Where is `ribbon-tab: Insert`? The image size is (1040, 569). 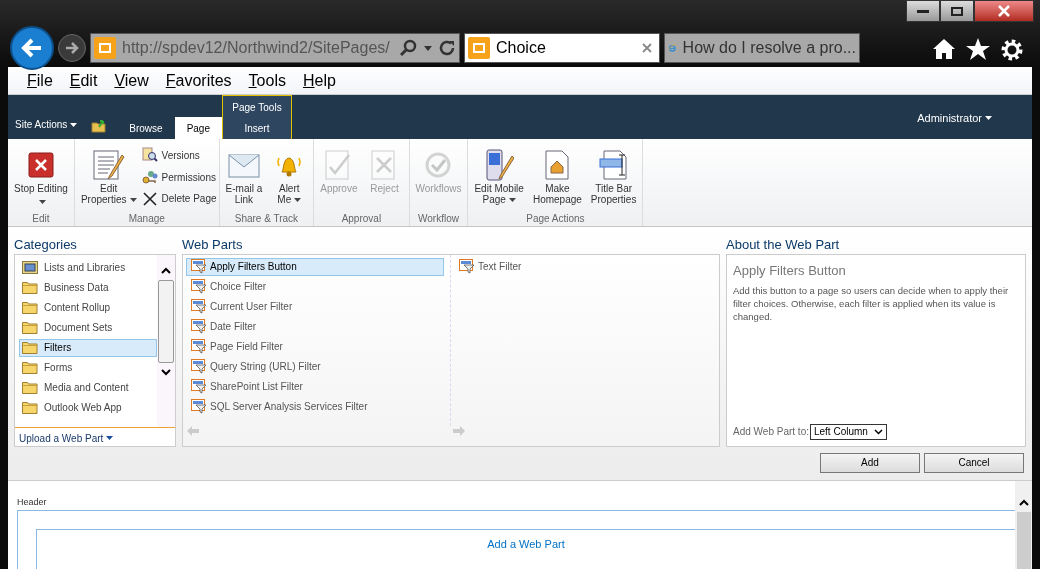
ribbon-tab: Insert is located at coordinates (257, 128).